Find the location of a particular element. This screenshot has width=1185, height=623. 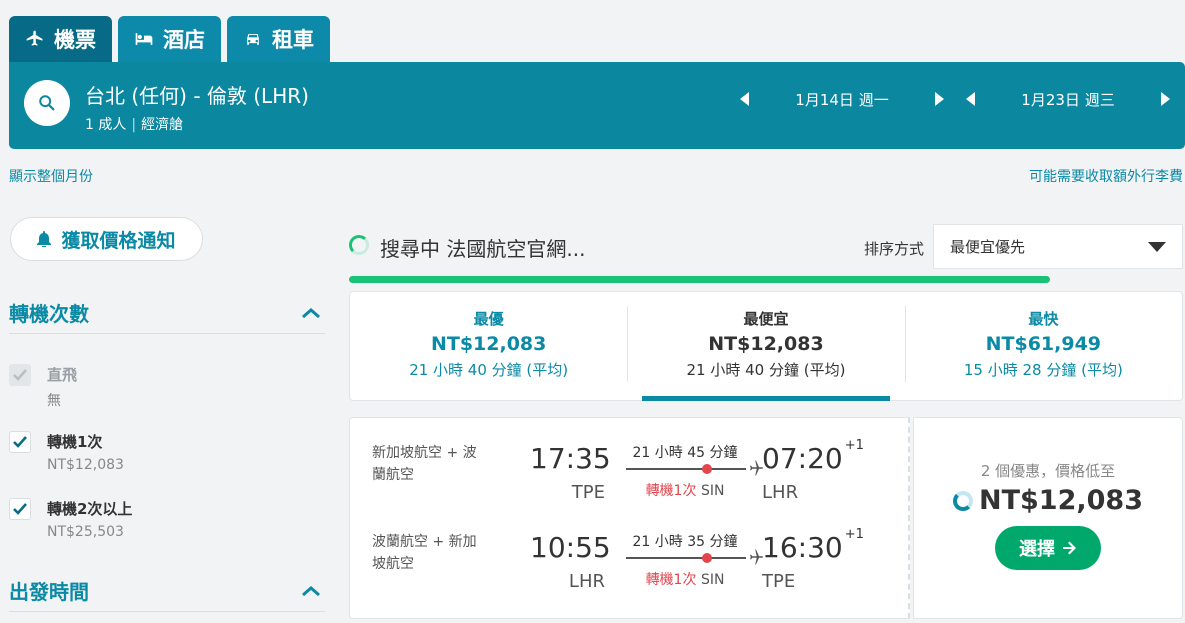

summary-cheapest: 最便宜 NT$12,083 21 小時 40 分鐘 (平均) is located at coordinates (765, 346).